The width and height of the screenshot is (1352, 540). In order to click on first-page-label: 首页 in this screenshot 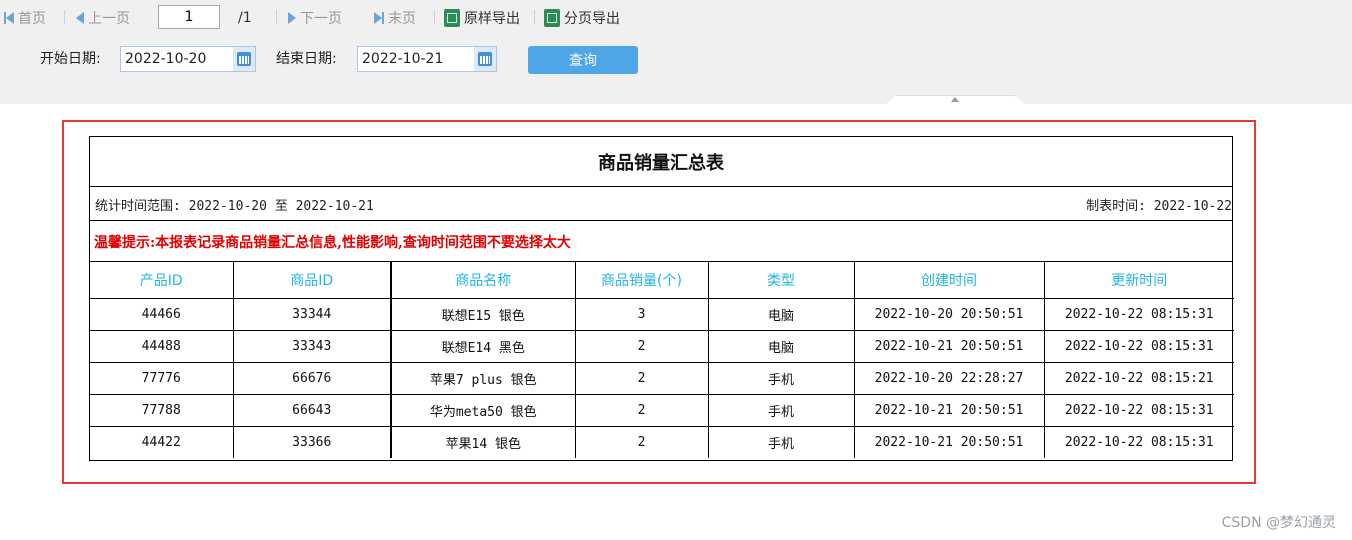, I will do `click(32, 19)`.